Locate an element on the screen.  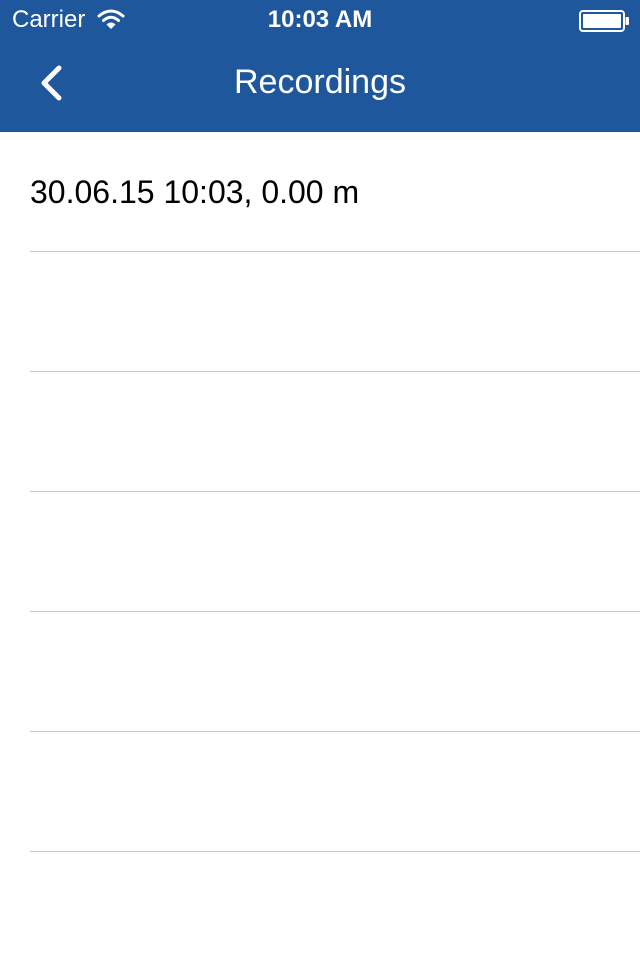
status-time: 10:03 AM is located at coordinates (320, 19).